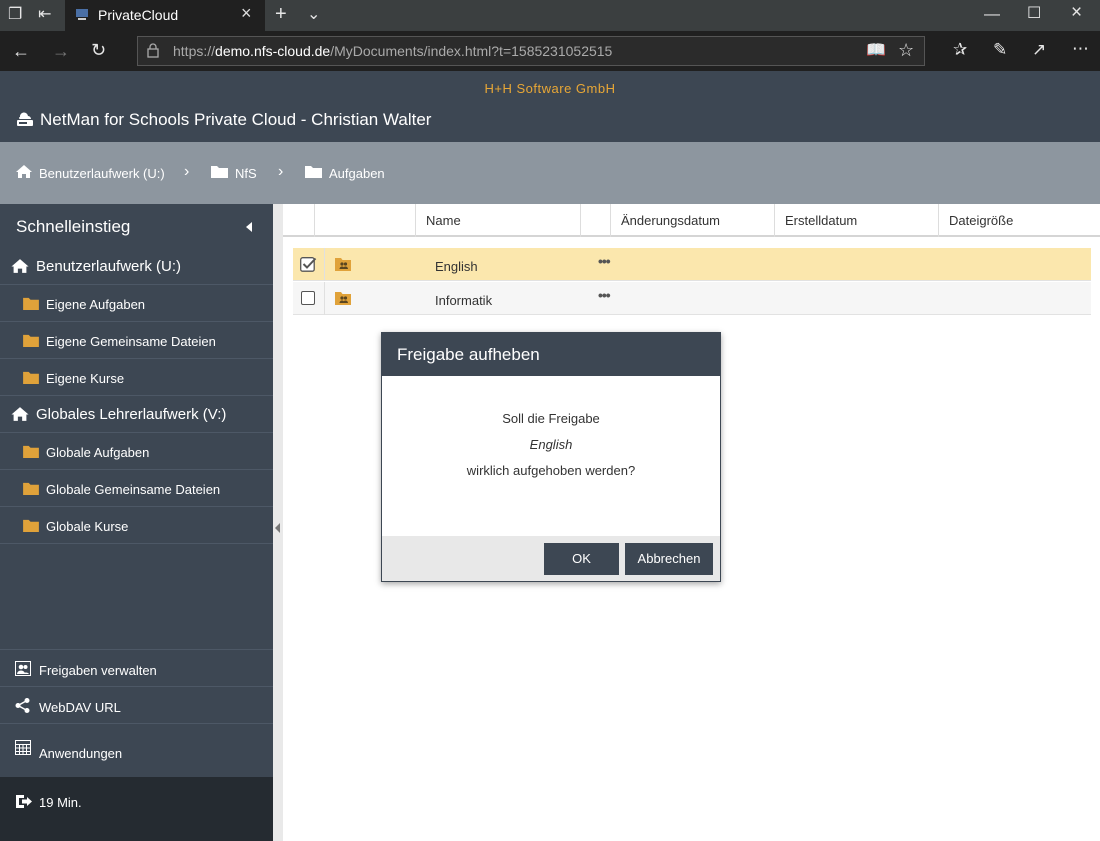 This screenshot has height=841, width=1100. Describe the element at coordinates (15, 15) in the screenshot. I see `tab-manager-icon: ❐` at that location.